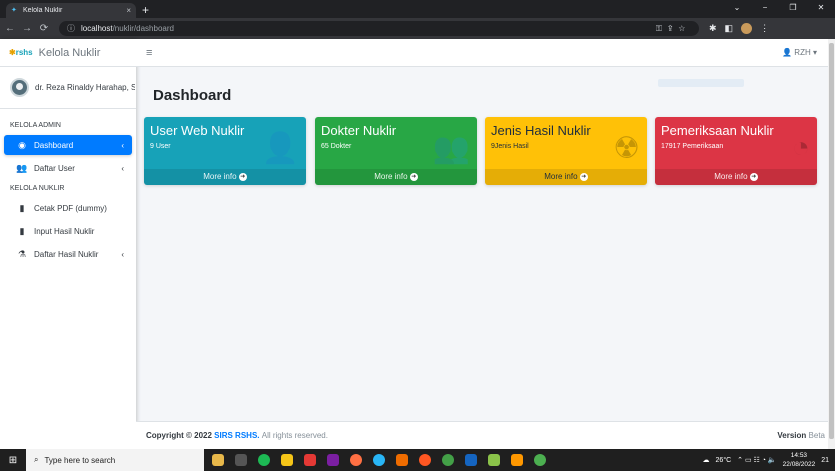  Describe the element at coordinates (801, 435) in the screenshot. I see `version-info: Version Beta` at that location.